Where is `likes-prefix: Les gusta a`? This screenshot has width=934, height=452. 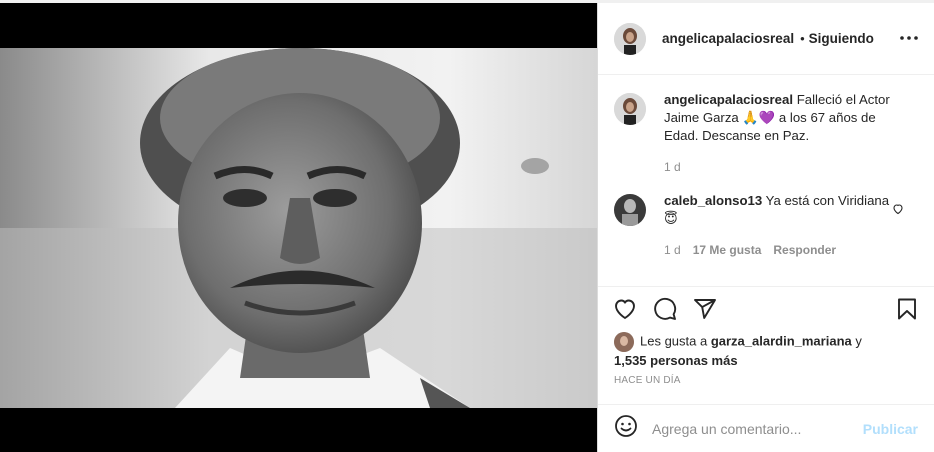
likes-prefix: Les gusta a is located at coordinates (675, 341).